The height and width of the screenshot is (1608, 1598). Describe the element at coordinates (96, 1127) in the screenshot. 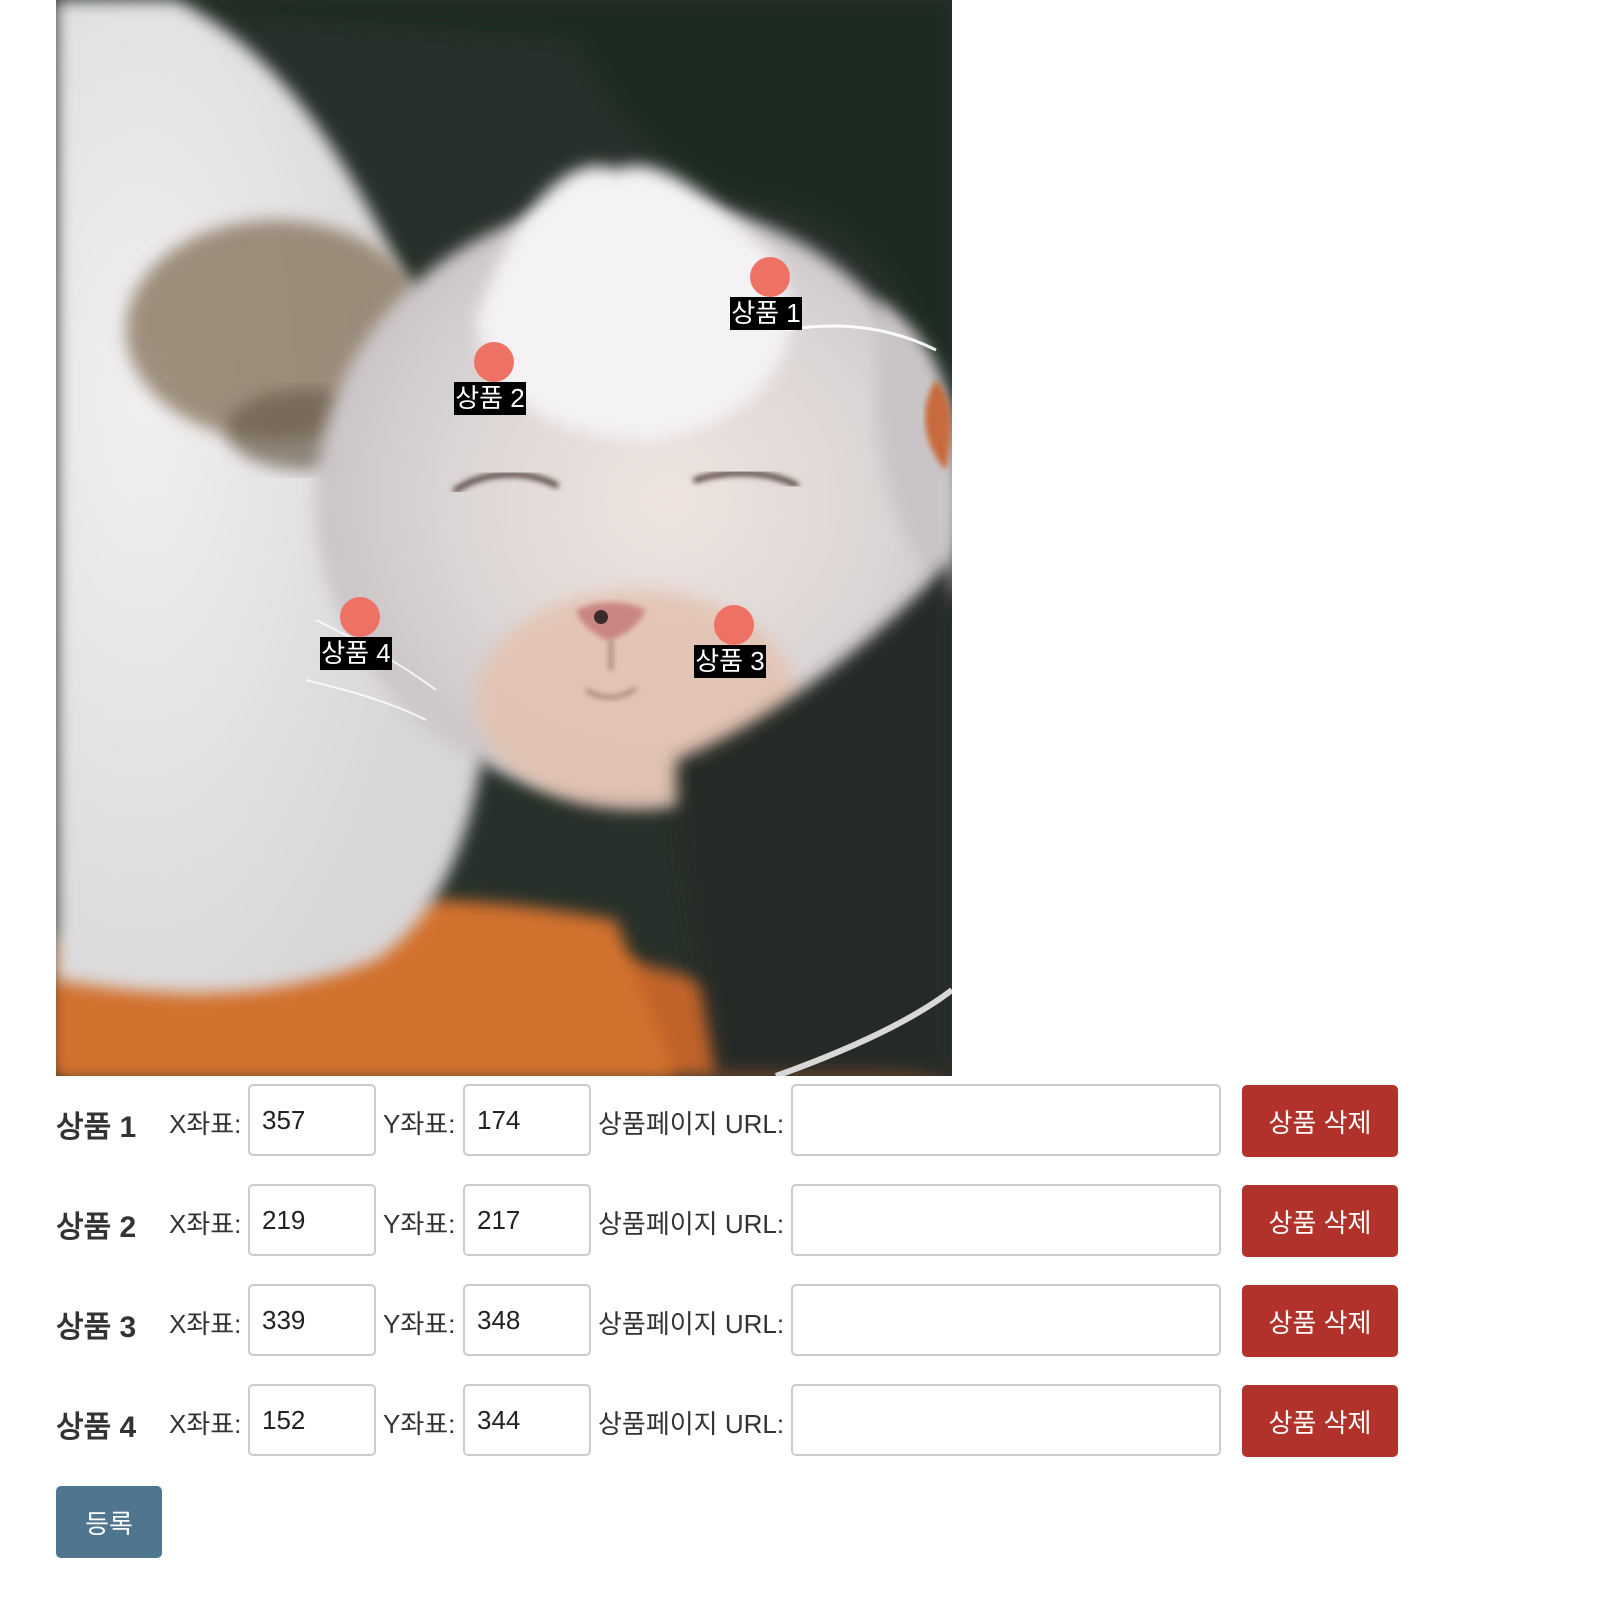

I see `product-title: 상품 1` at that location.